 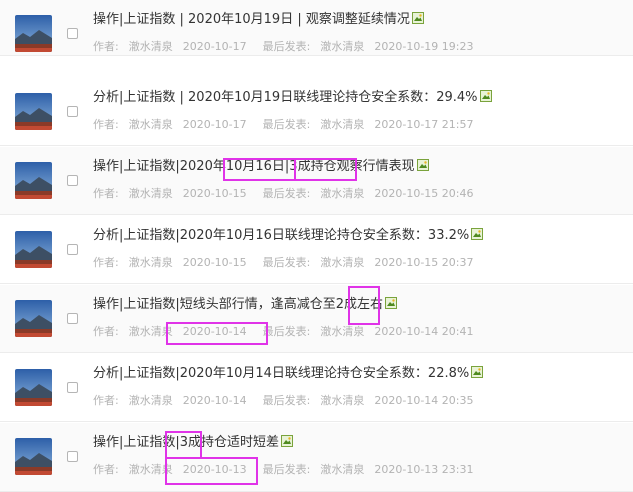 What do you see at coordinates (424, 331) in the screenshot?
I see `last-post-time: 2020-10-14 20:41` at bounding box center [424, 331].